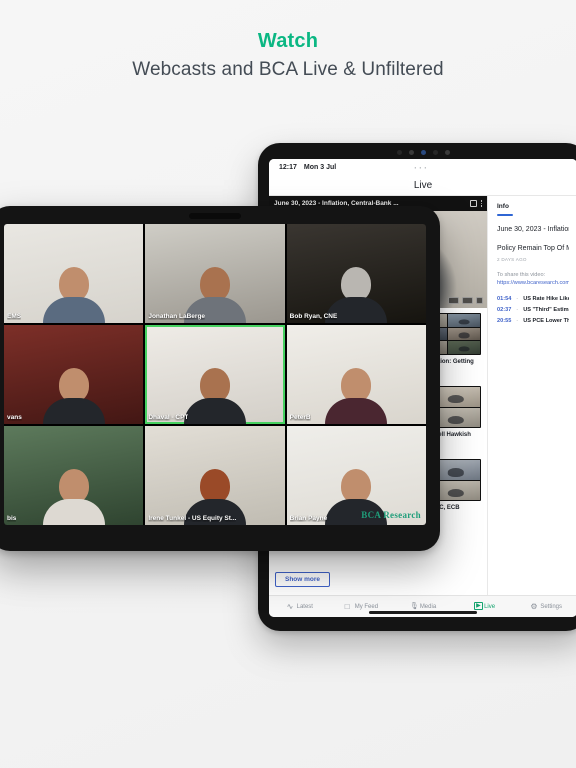 The width and height of the screenshot is (576, 768). I want to click on chapter-time: 20:55, so click(504, 321).